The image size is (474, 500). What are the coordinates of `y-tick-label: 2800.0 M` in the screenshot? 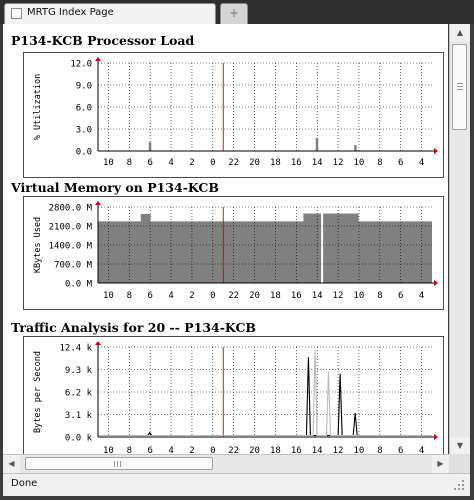 It's located at (71, 209).